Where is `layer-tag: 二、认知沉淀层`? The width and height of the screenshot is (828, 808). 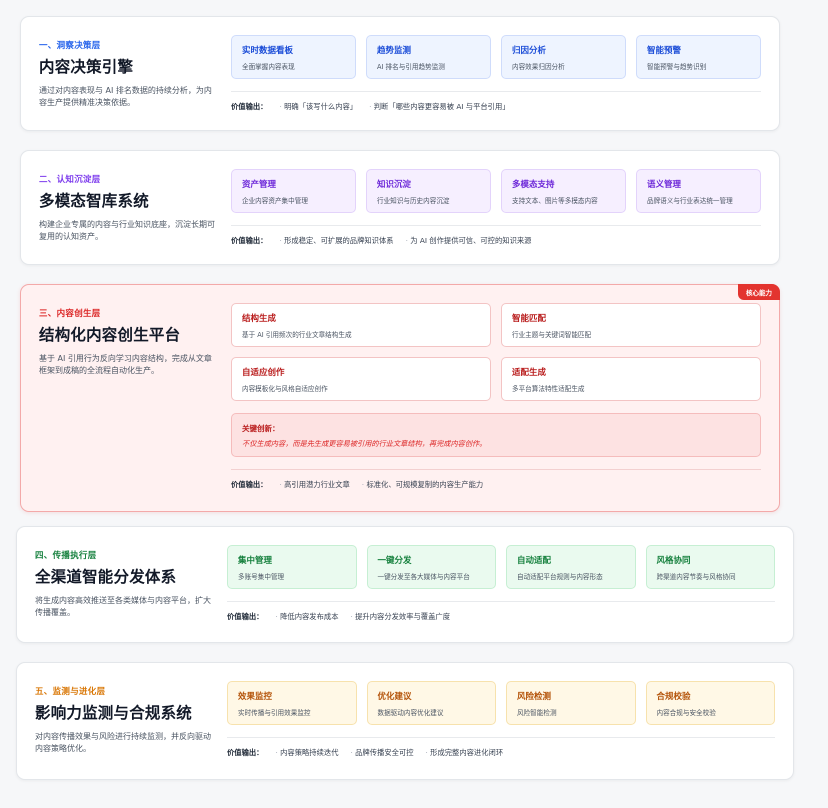
layer-tag: 二、认知沉淀层 is located at coordinates (70, 180).